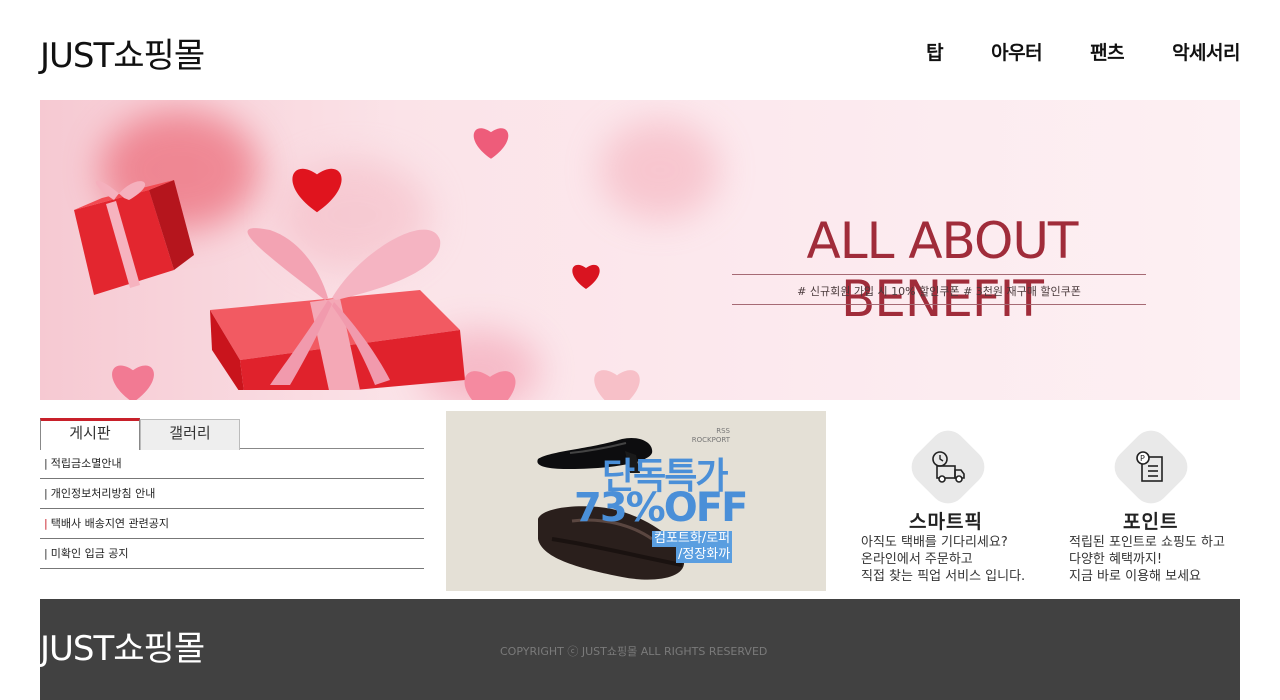 Image resolution: width=1280 pixels, height=700 pixels. What do you see at coordinates (1059, 51) in the screenshot?
I see `main-nav: 탑 아우터 팬츠 악세서리` at bounding box center [1059, 51].